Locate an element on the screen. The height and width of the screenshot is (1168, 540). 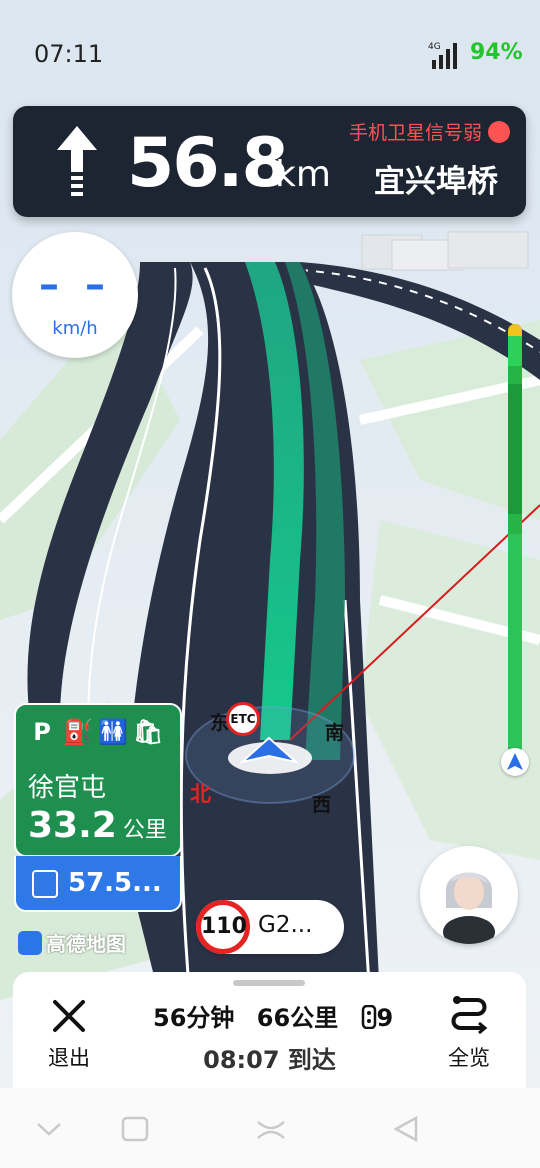
progress-position-icon is located at coordinates (515, 762).